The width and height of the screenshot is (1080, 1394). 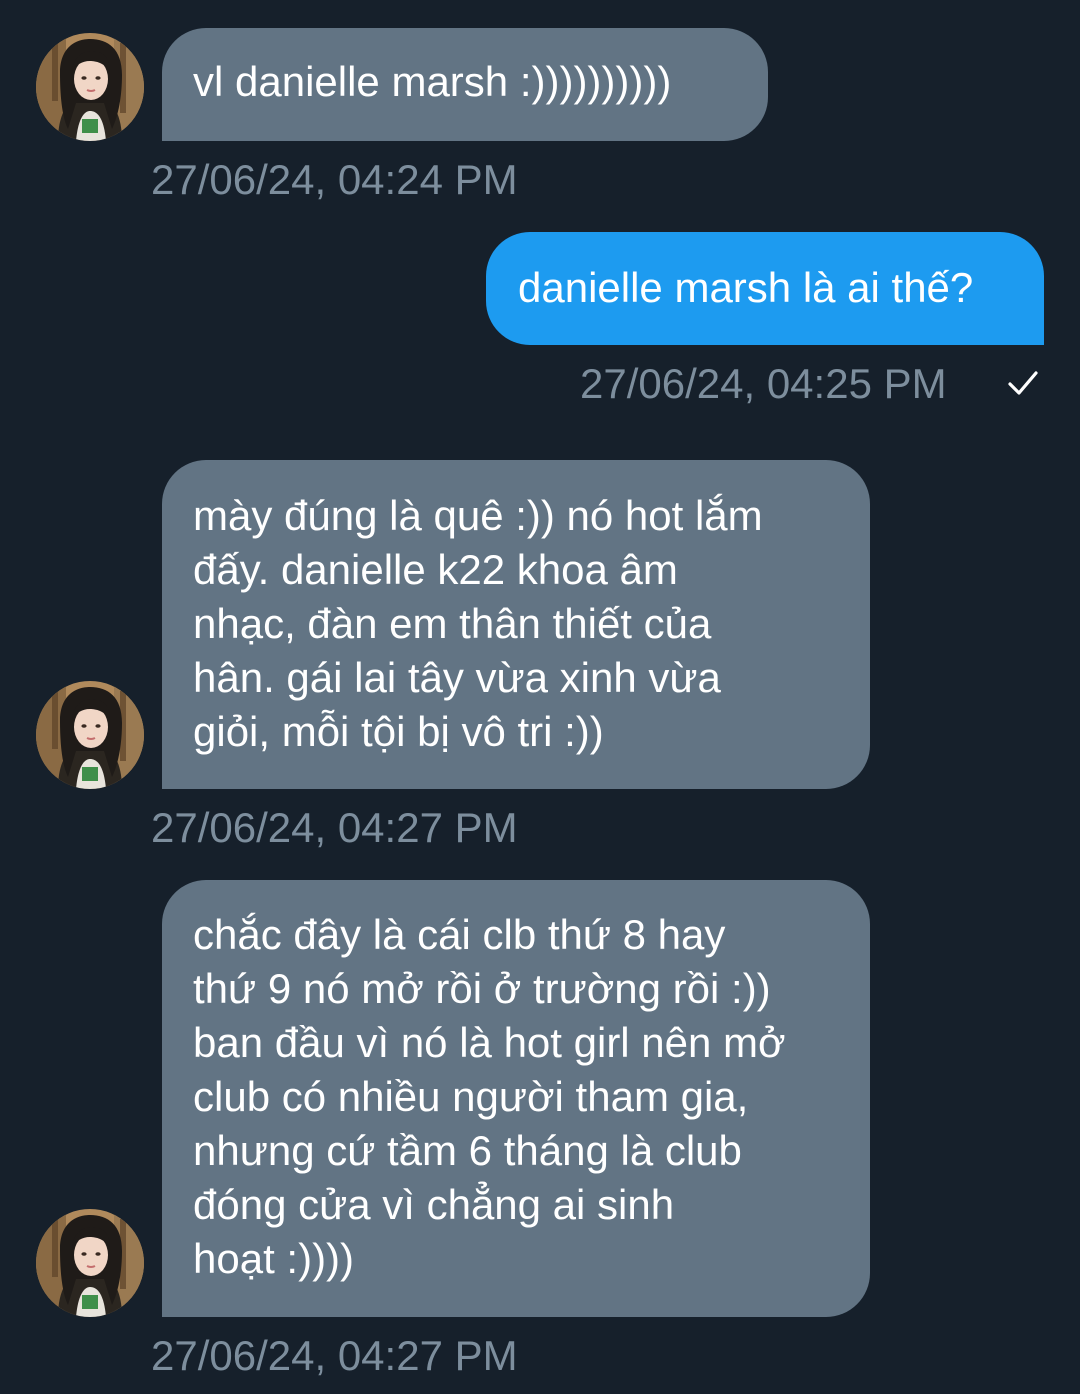 I want to click on check-icon, so click(x=1023, y=383).